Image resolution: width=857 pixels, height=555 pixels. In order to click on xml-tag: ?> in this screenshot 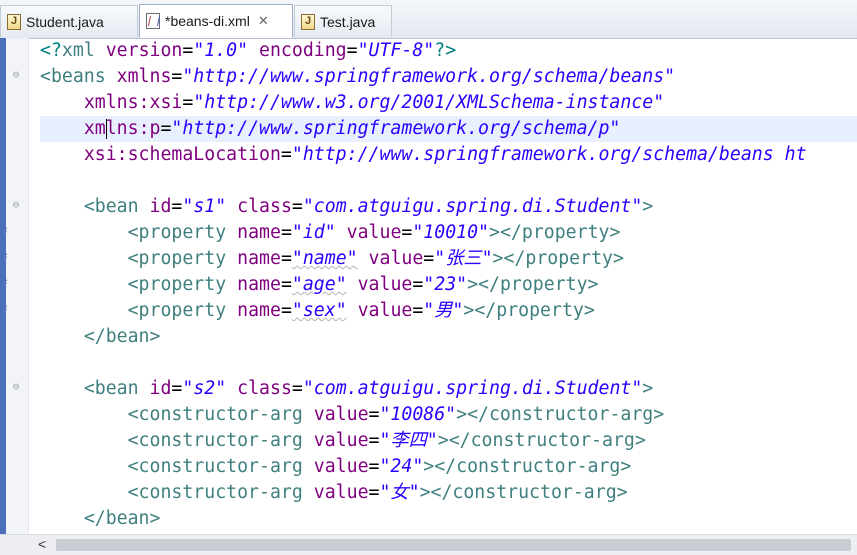, I will do `click(445, 50)`.